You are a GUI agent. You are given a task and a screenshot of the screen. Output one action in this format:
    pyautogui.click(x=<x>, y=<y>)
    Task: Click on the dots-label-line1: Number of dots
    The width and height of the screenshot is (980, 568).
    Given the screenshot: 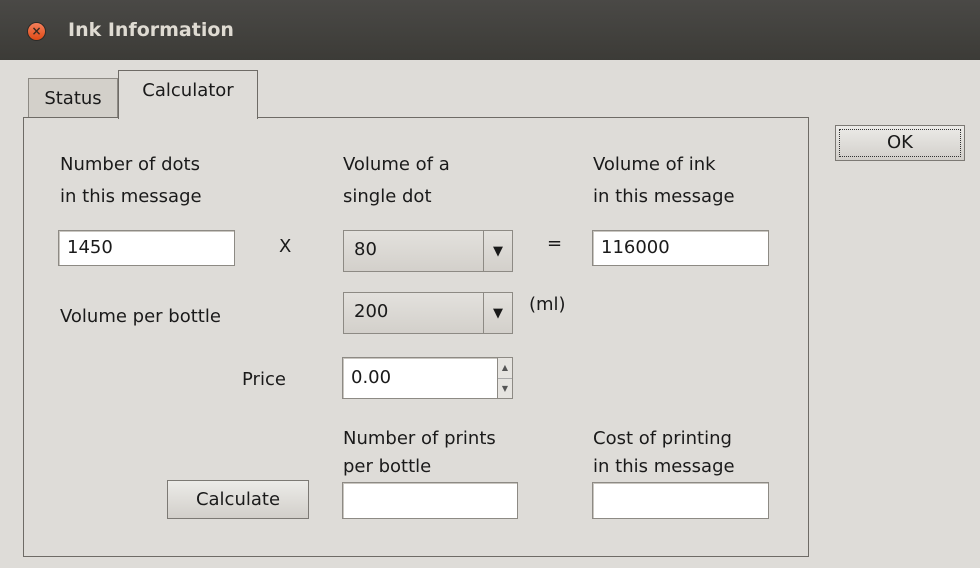 What is the action you would take?
    pyautogui.click(x=130, y=164)
    